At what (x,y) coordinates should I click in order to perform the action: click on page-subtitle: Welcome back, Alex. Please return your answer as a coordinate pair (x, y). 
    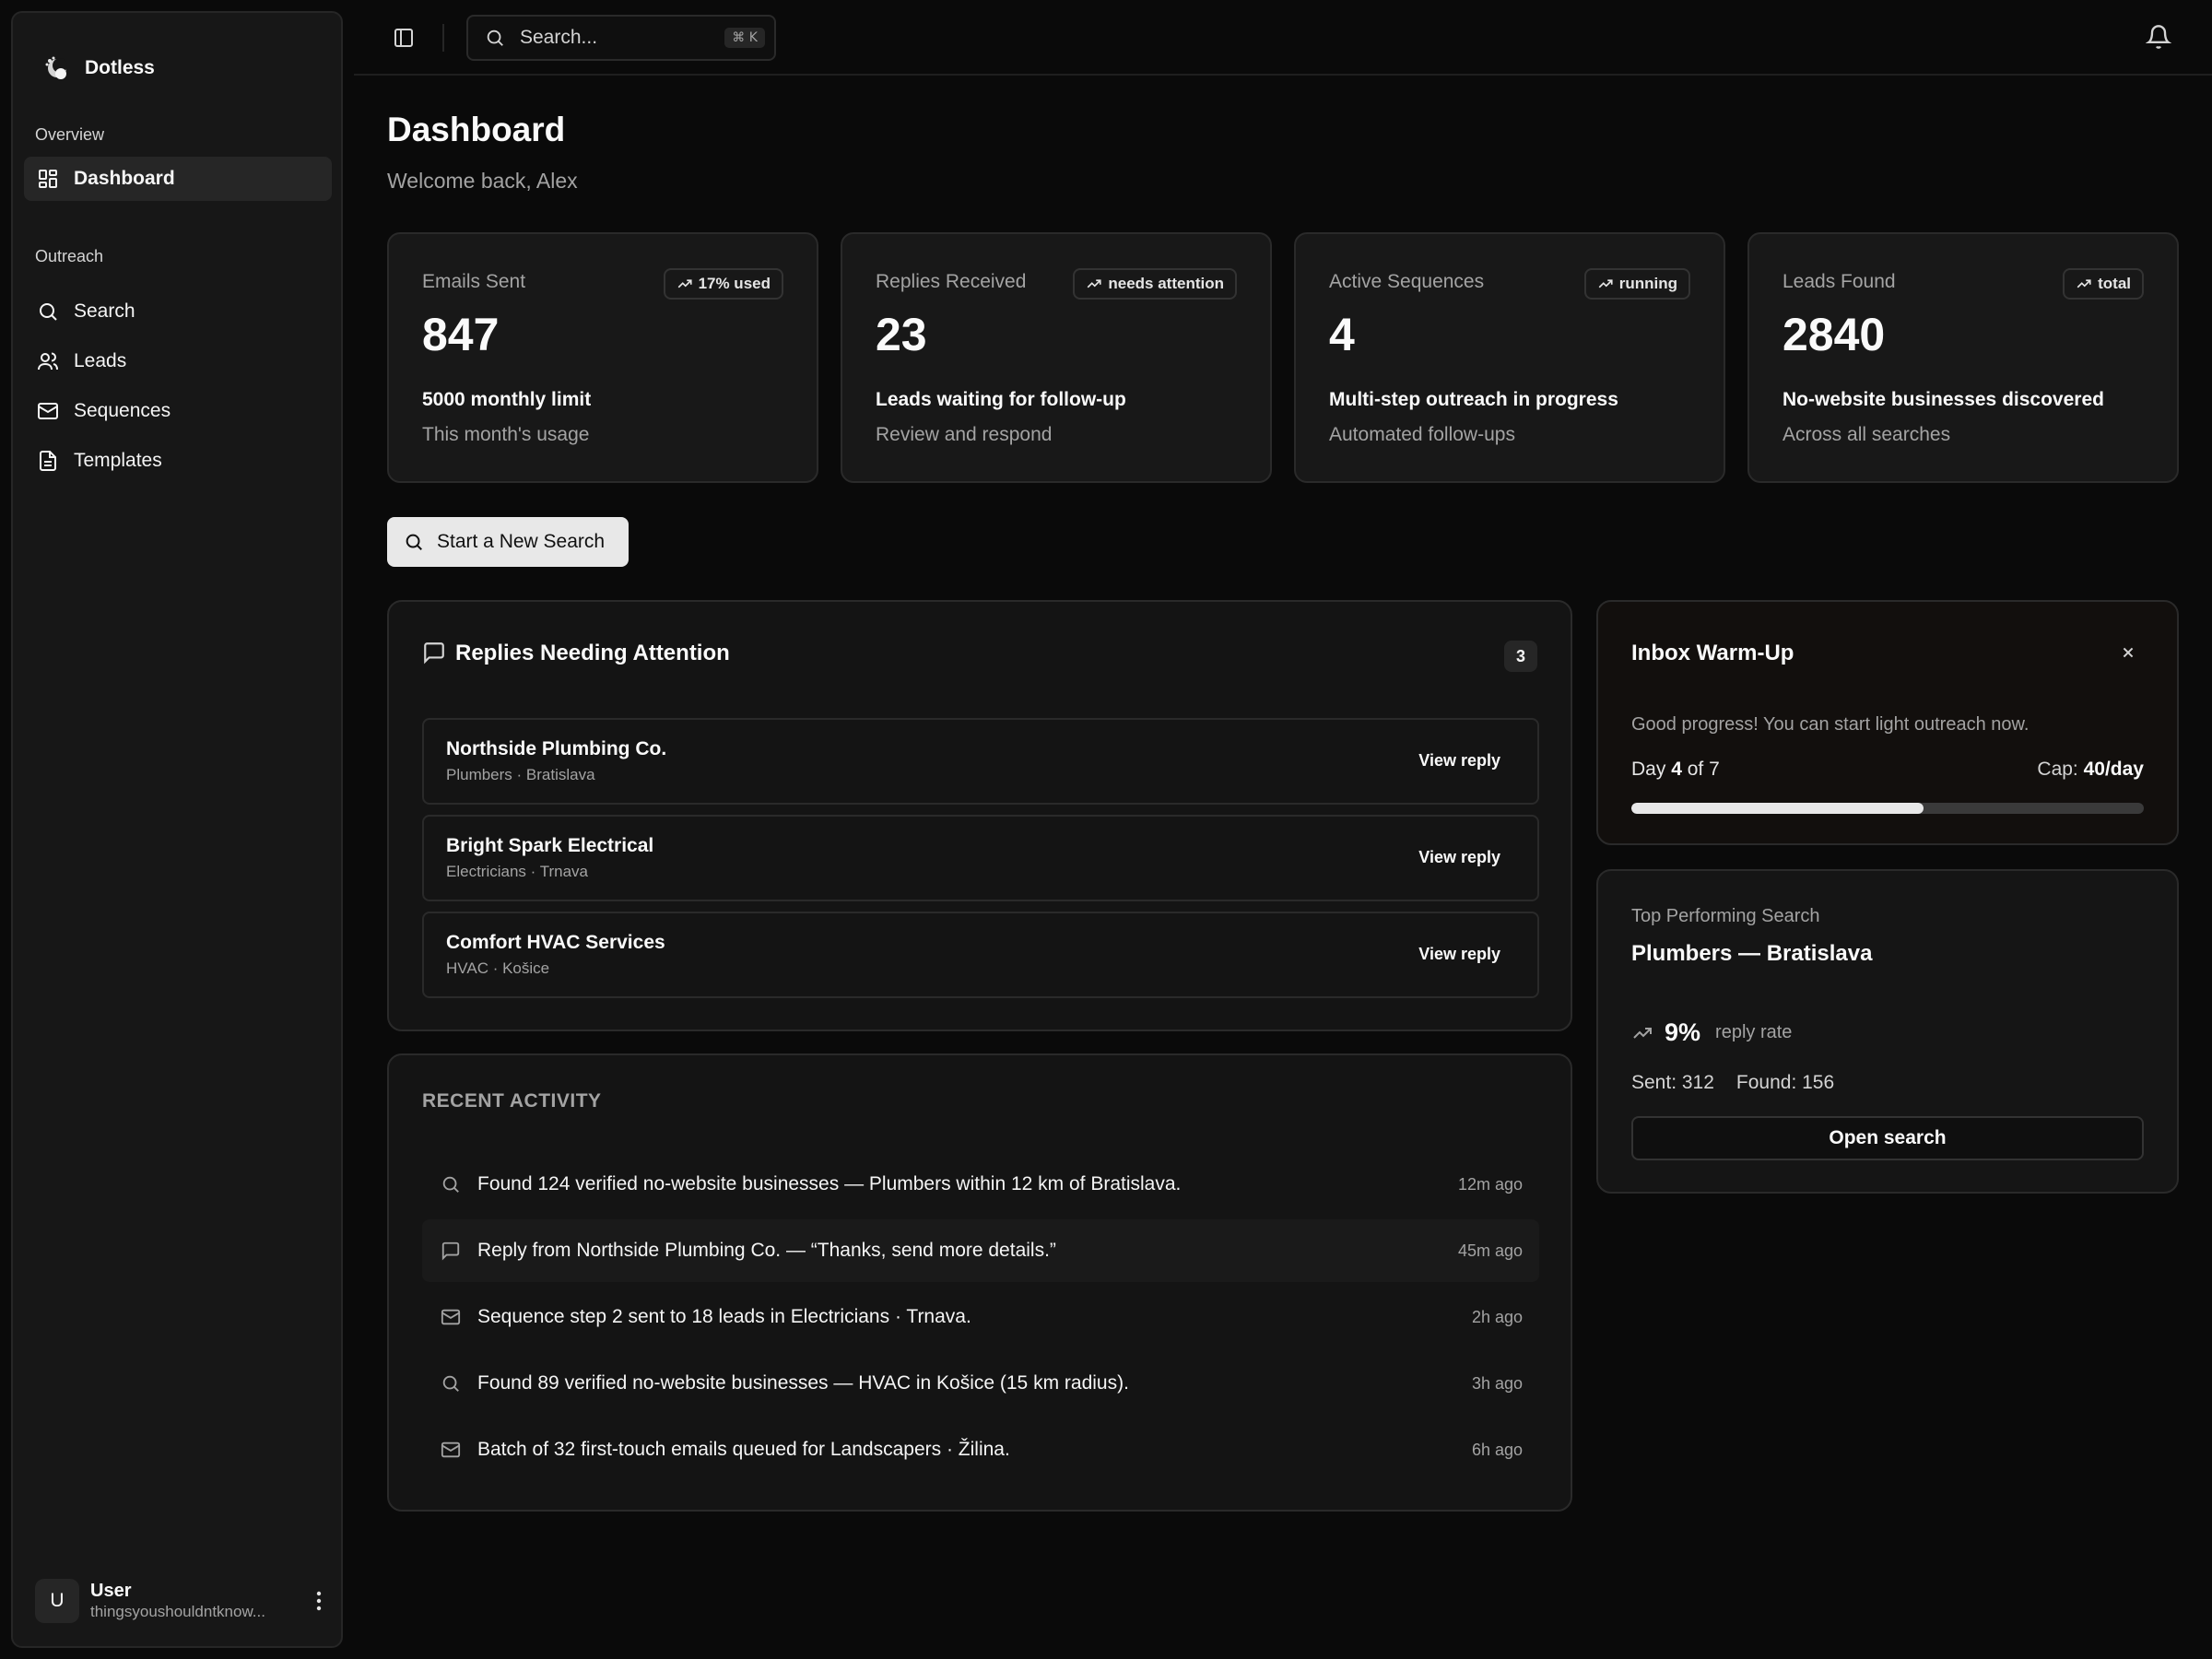
    Looking at the image, I should click on (482, 181).